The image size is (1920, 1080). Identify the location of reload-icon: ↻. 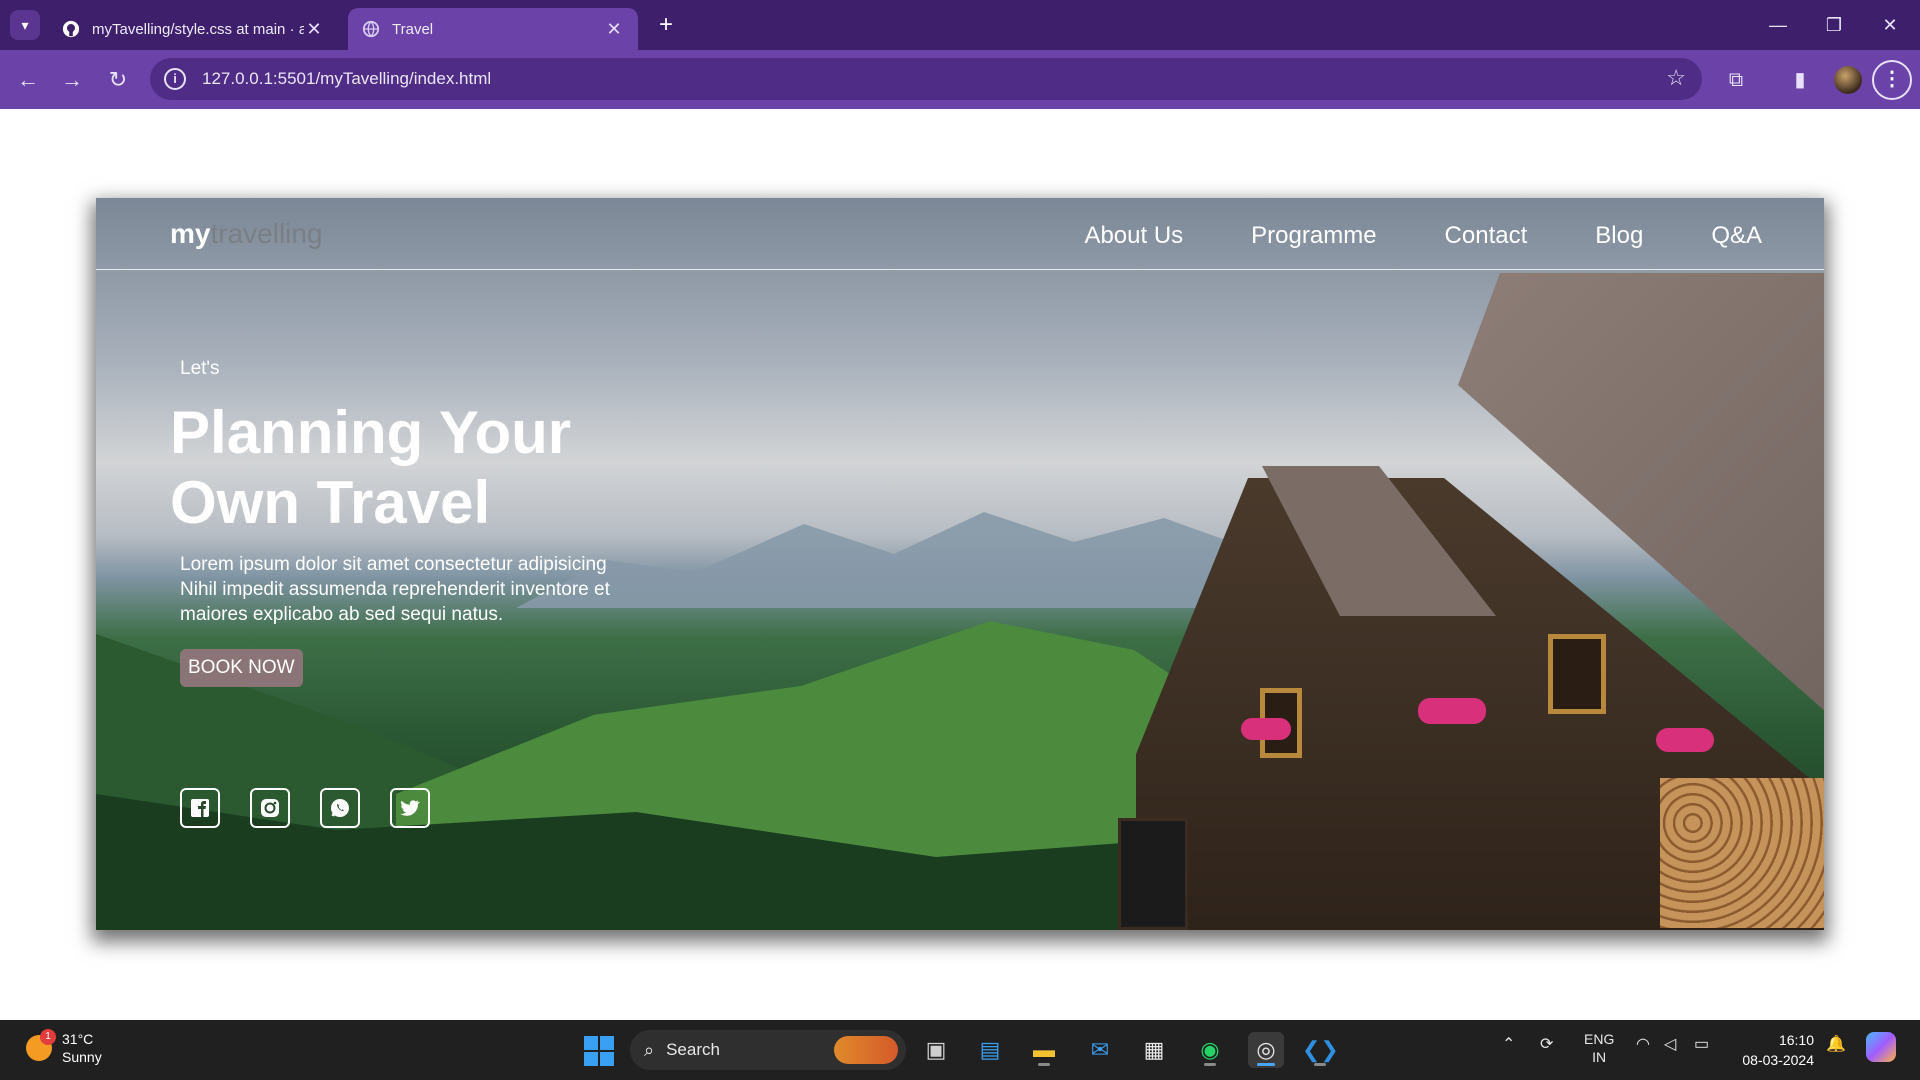
(118, 80).